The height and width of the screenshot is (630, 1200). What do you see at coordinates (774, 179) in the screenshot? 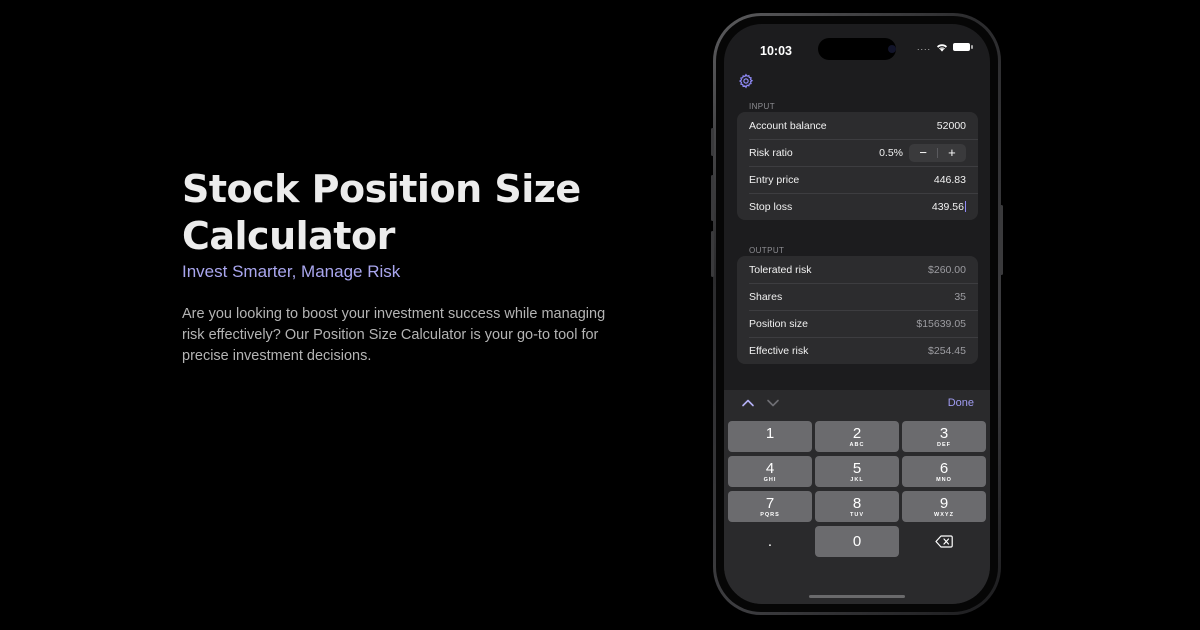
I see `entry-price-label: Entry price` at bounding box center [774, 179].